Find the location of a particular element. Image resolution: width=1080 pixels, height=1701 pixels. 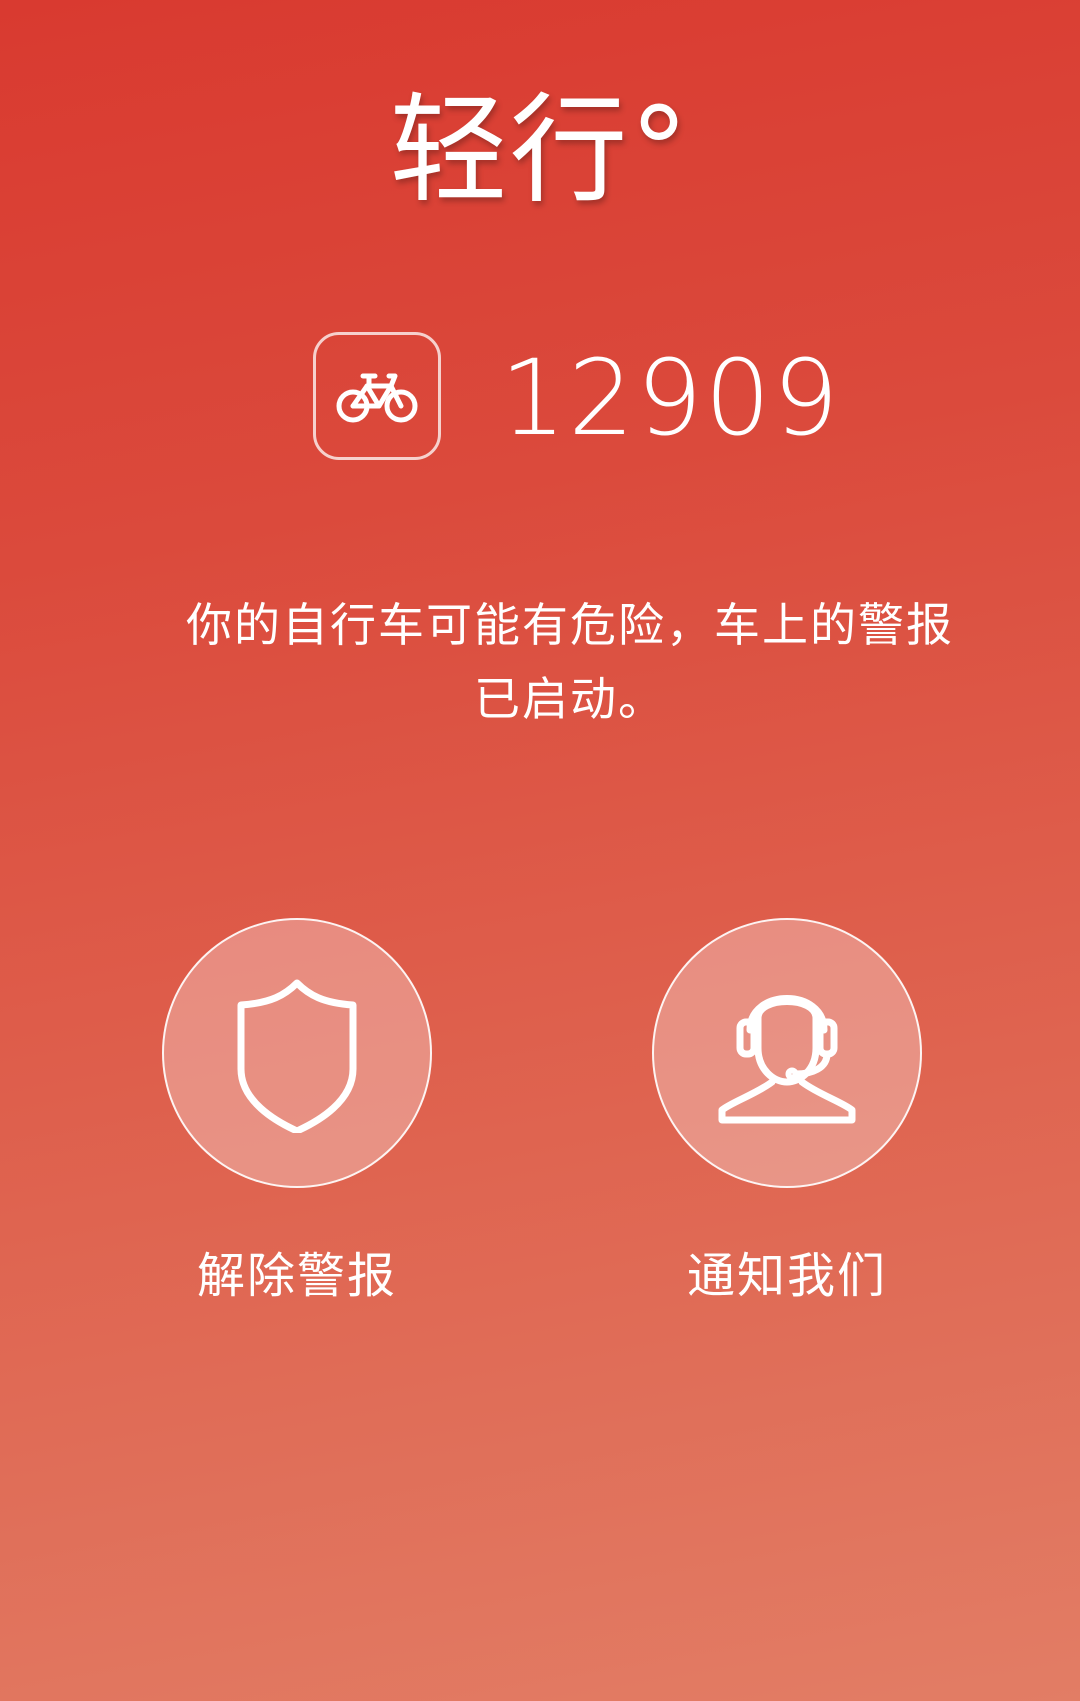

bike-info-row: 12909 is located at coordinates (540, 398).